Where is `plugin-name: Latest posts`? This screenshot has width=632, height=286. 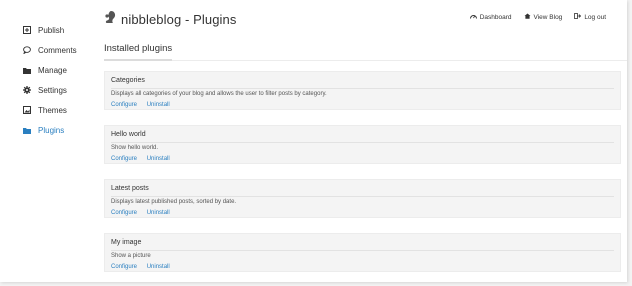
plugin-name: Latest posts is located at coordinates (130, 188).